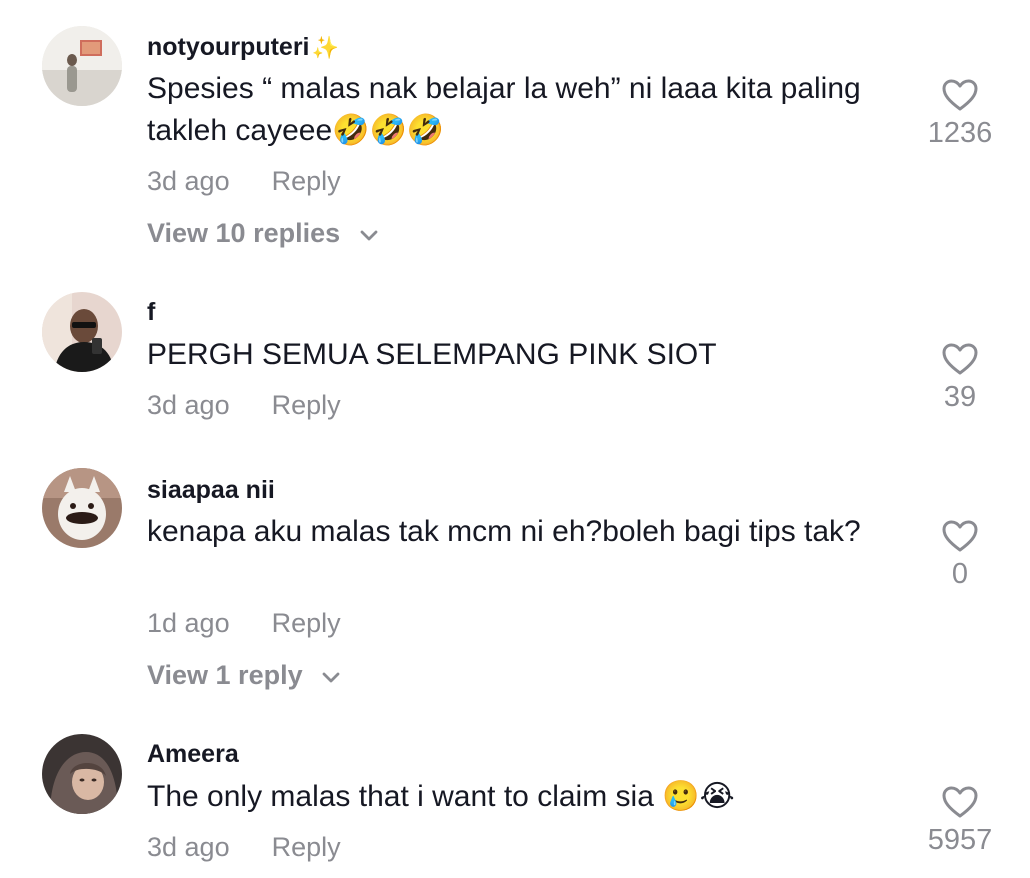  What do you see at coordinates (960, 802) in the screenshot?
I see `heart-outline-icon` at bounding box center [960, 802].